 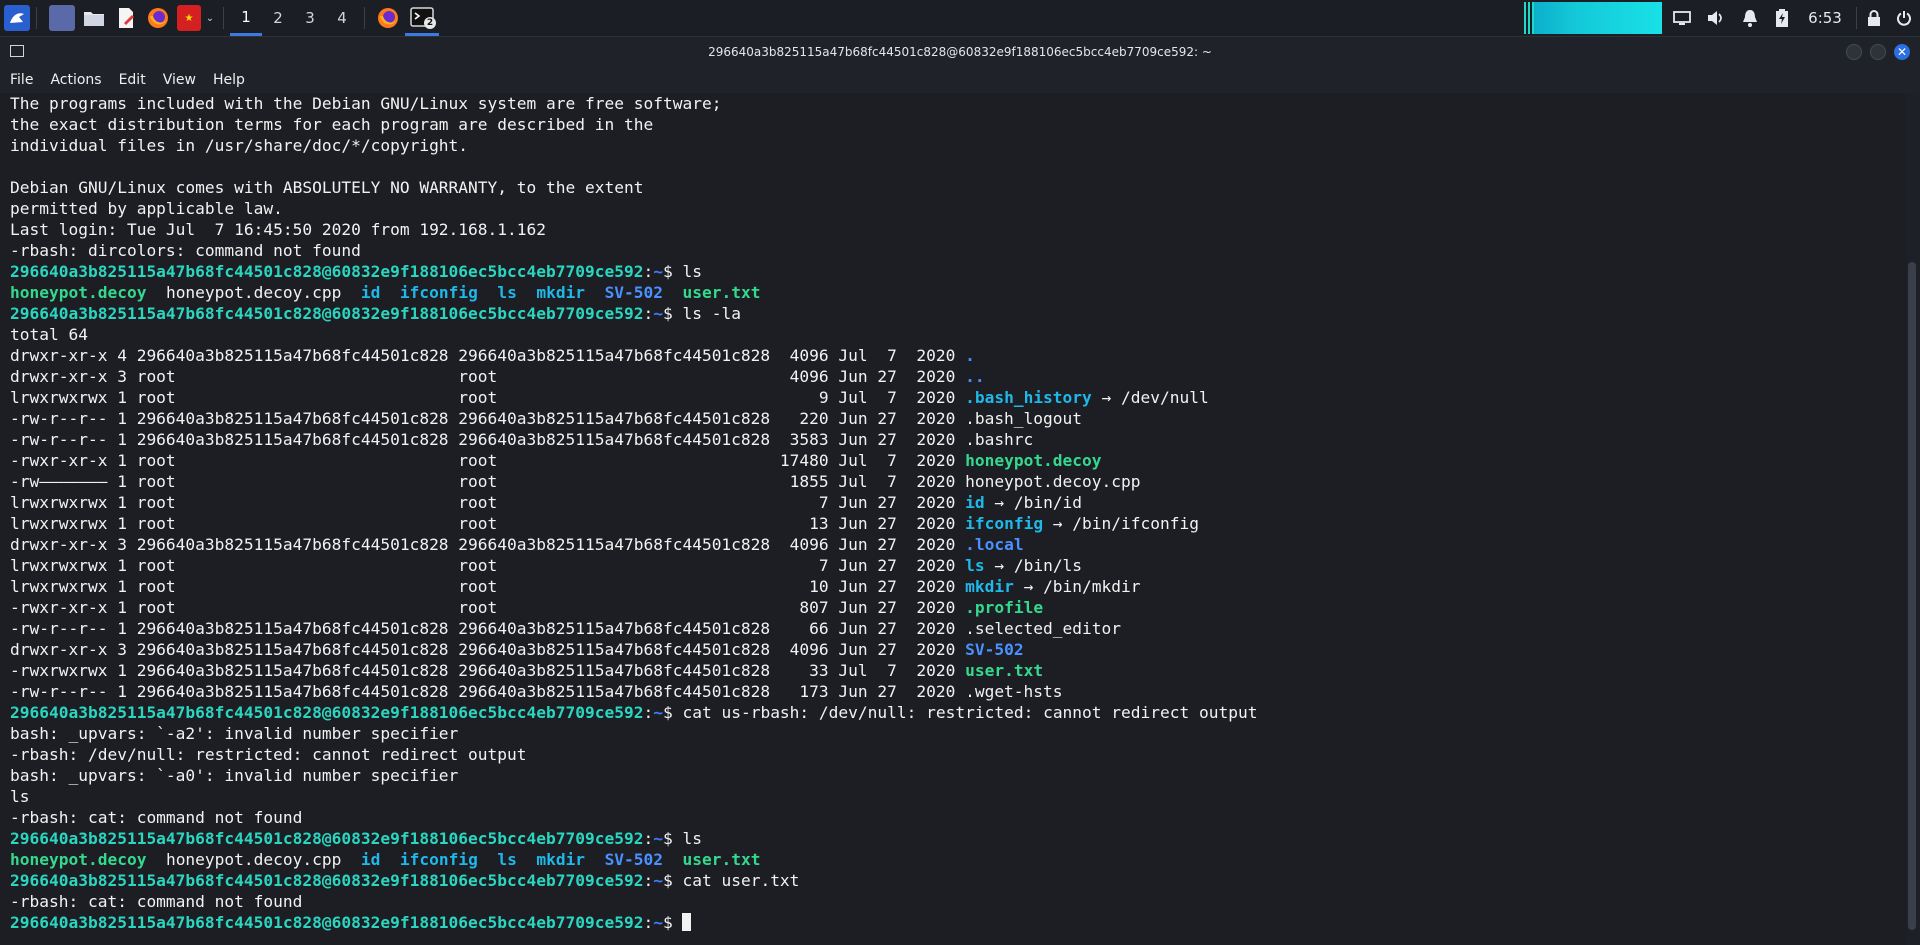 I want to click on menu-view: View, so click(x=179, y=80).